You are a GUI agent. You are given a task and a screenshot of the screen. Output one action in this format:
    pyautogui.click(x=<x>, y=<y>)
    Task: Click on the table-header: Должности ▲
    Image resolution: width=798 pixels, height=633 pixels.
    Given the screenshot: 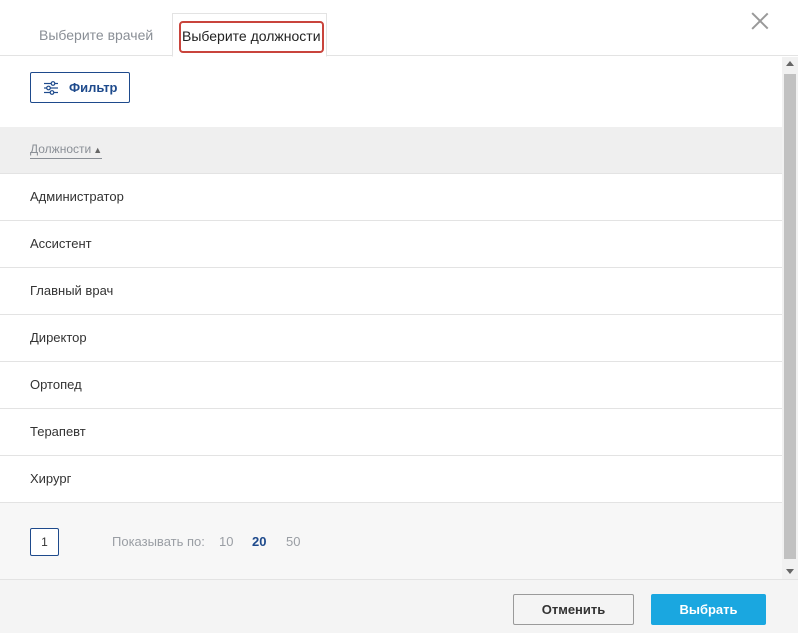 What is the action you would take?
    pyautogui.click(x=391, y=150)
    